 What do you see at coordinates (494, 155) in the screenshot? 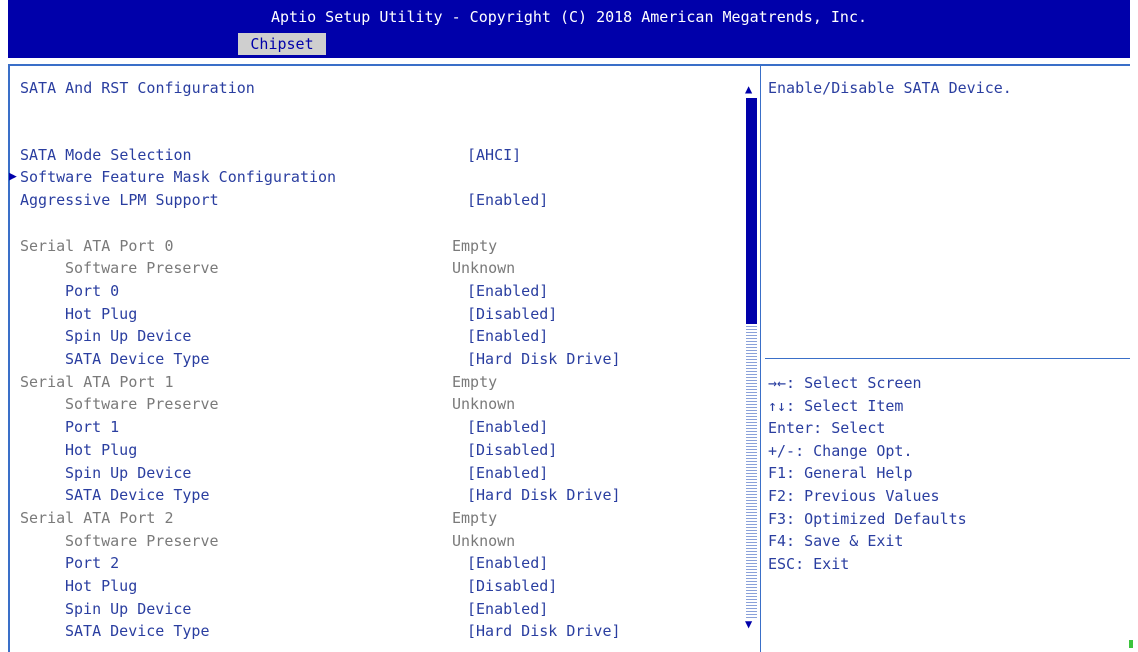
I see `setting-value: [AHCI]` at bounding box center [494, 155].